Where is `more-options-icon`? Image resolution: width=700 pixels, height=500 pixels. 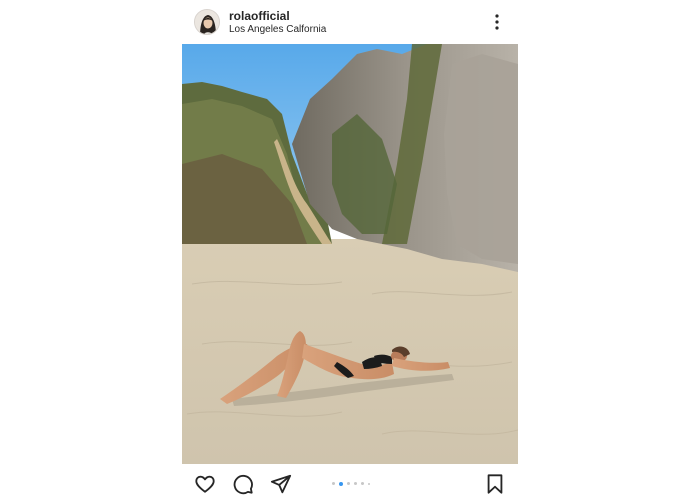 more-options-icon is located at coordinates (497, 22).